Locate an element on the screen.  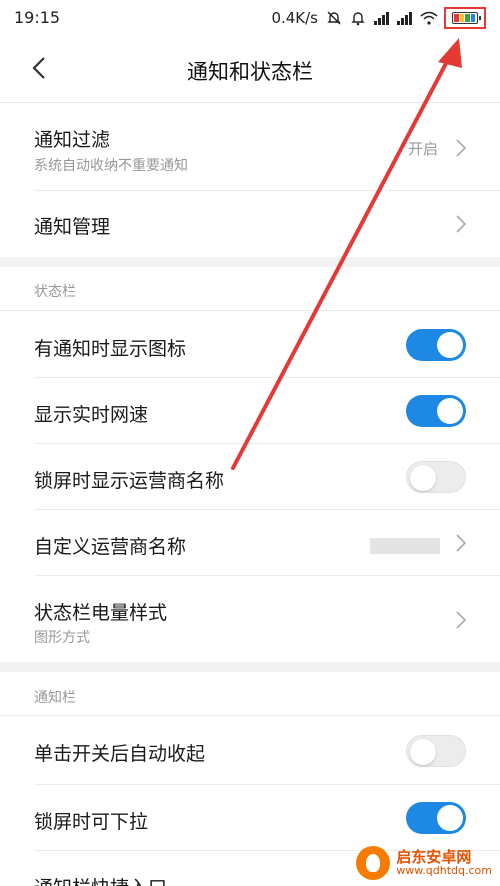
app-header: 通知和状态栏 is located at coordinates (250, 69).